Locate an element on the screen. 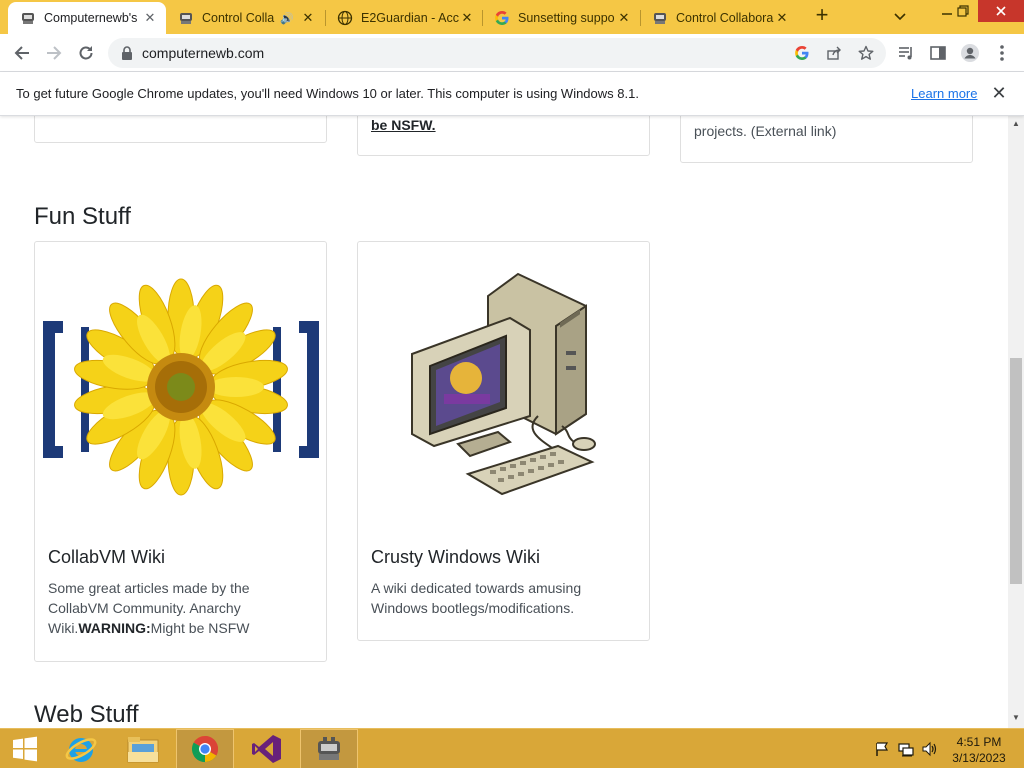  volume-icon is located at coordinates (930, 749).